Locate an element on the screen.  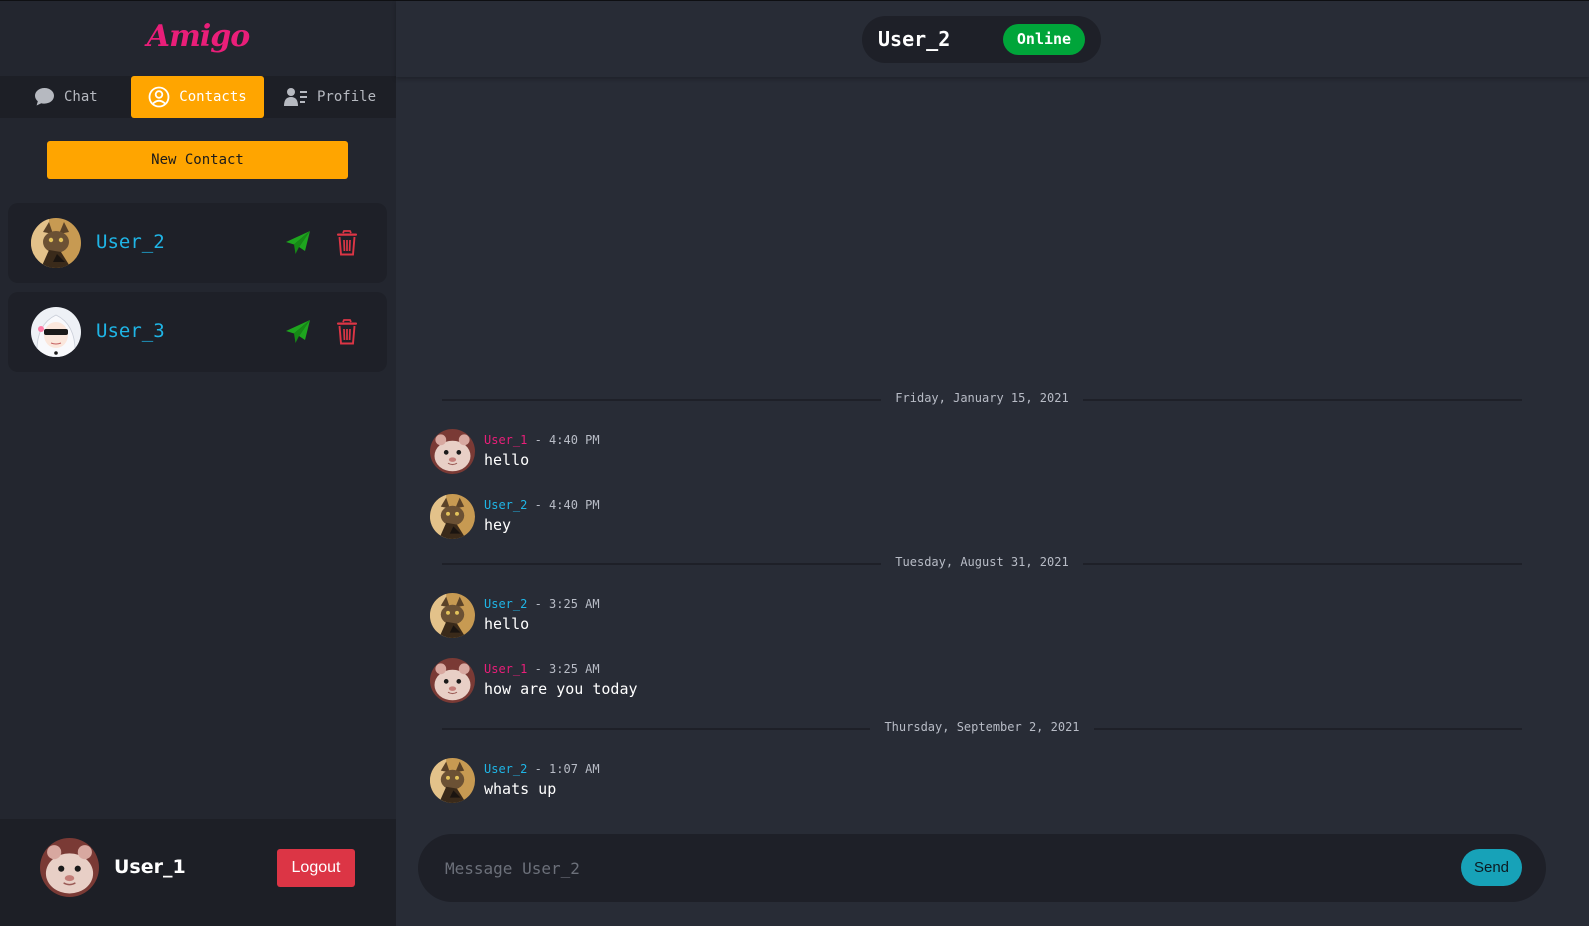
message-input is located at coordinates (945, 868).